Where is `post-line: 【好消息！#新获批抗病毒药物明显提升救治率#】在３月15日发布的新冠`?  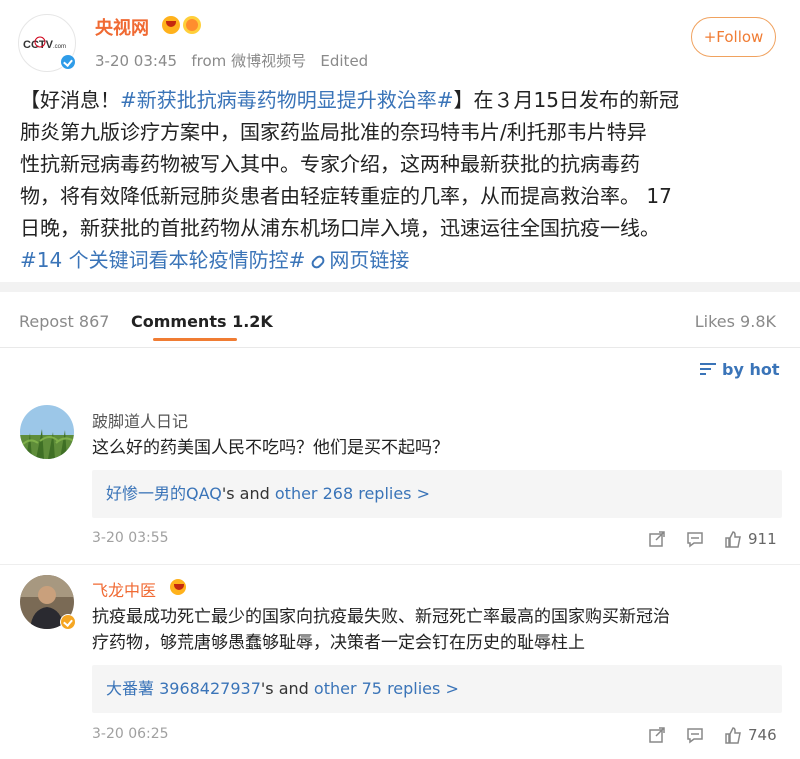 post-line: 【好消息！#新获批抗病毒药物明显提升救治率#】在３月15日发布的新冠 is located at coordinates (401, 100).